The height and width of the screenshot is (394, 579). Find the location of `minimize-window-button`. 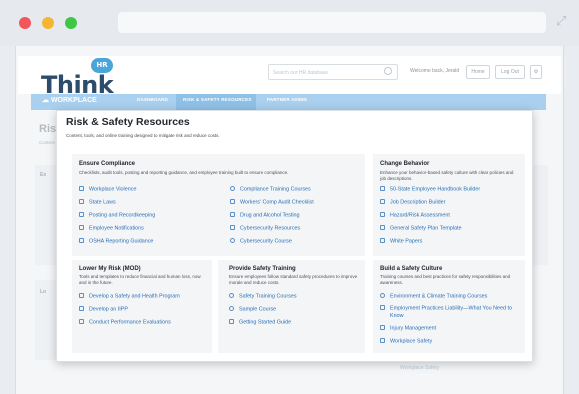

minimize-window-button is located at coordinates (48, 23).